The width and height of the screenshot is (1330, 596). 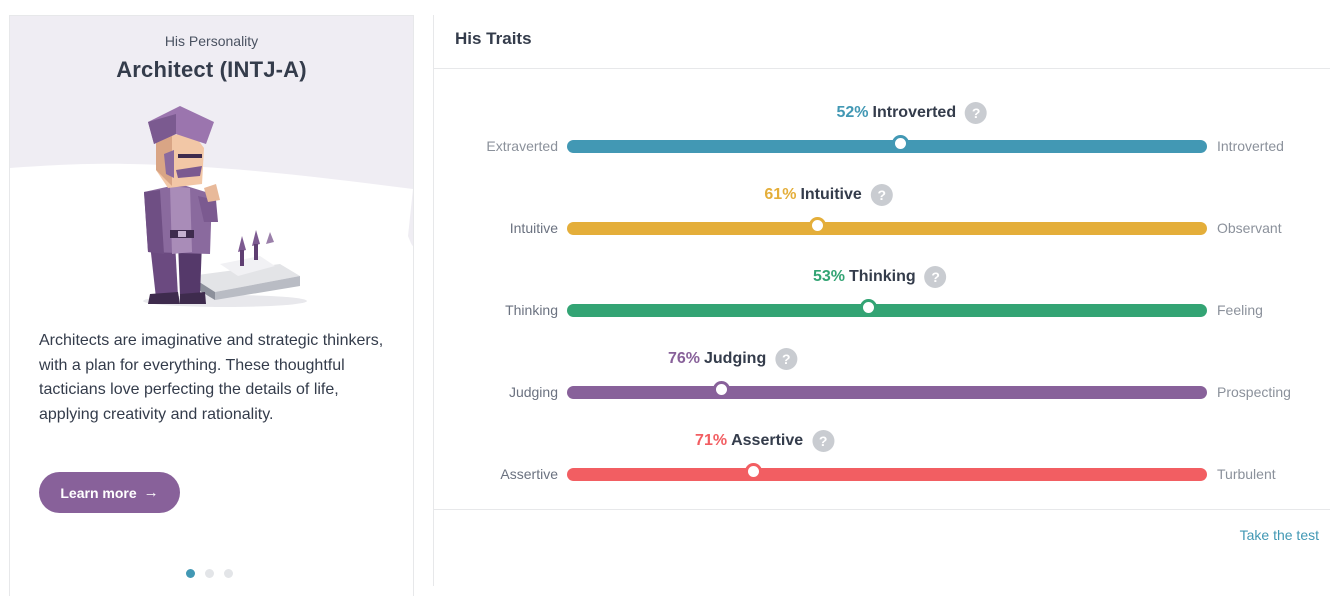 I want to click on trait-left-label: Assertive, so click(x=529, y=474).